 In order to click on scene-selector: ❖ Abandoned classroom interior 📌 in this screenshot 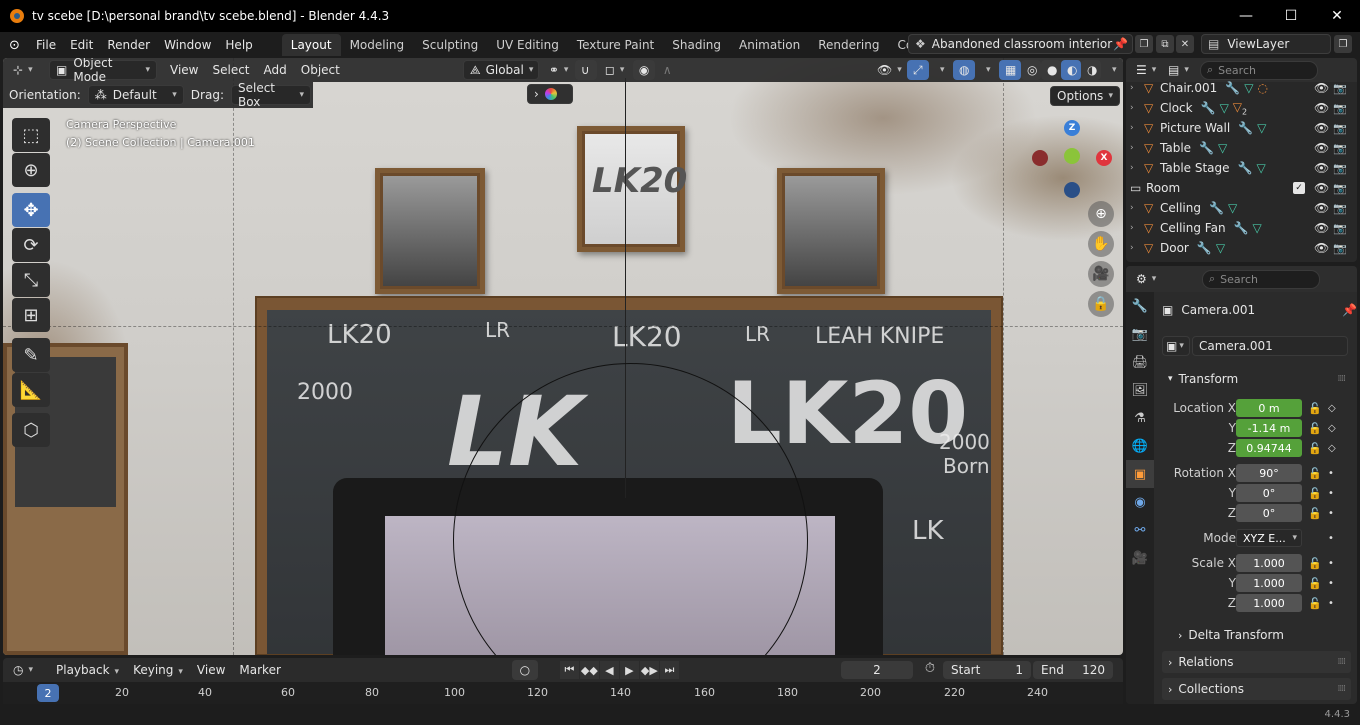, I will do `click(1020, 44)`.